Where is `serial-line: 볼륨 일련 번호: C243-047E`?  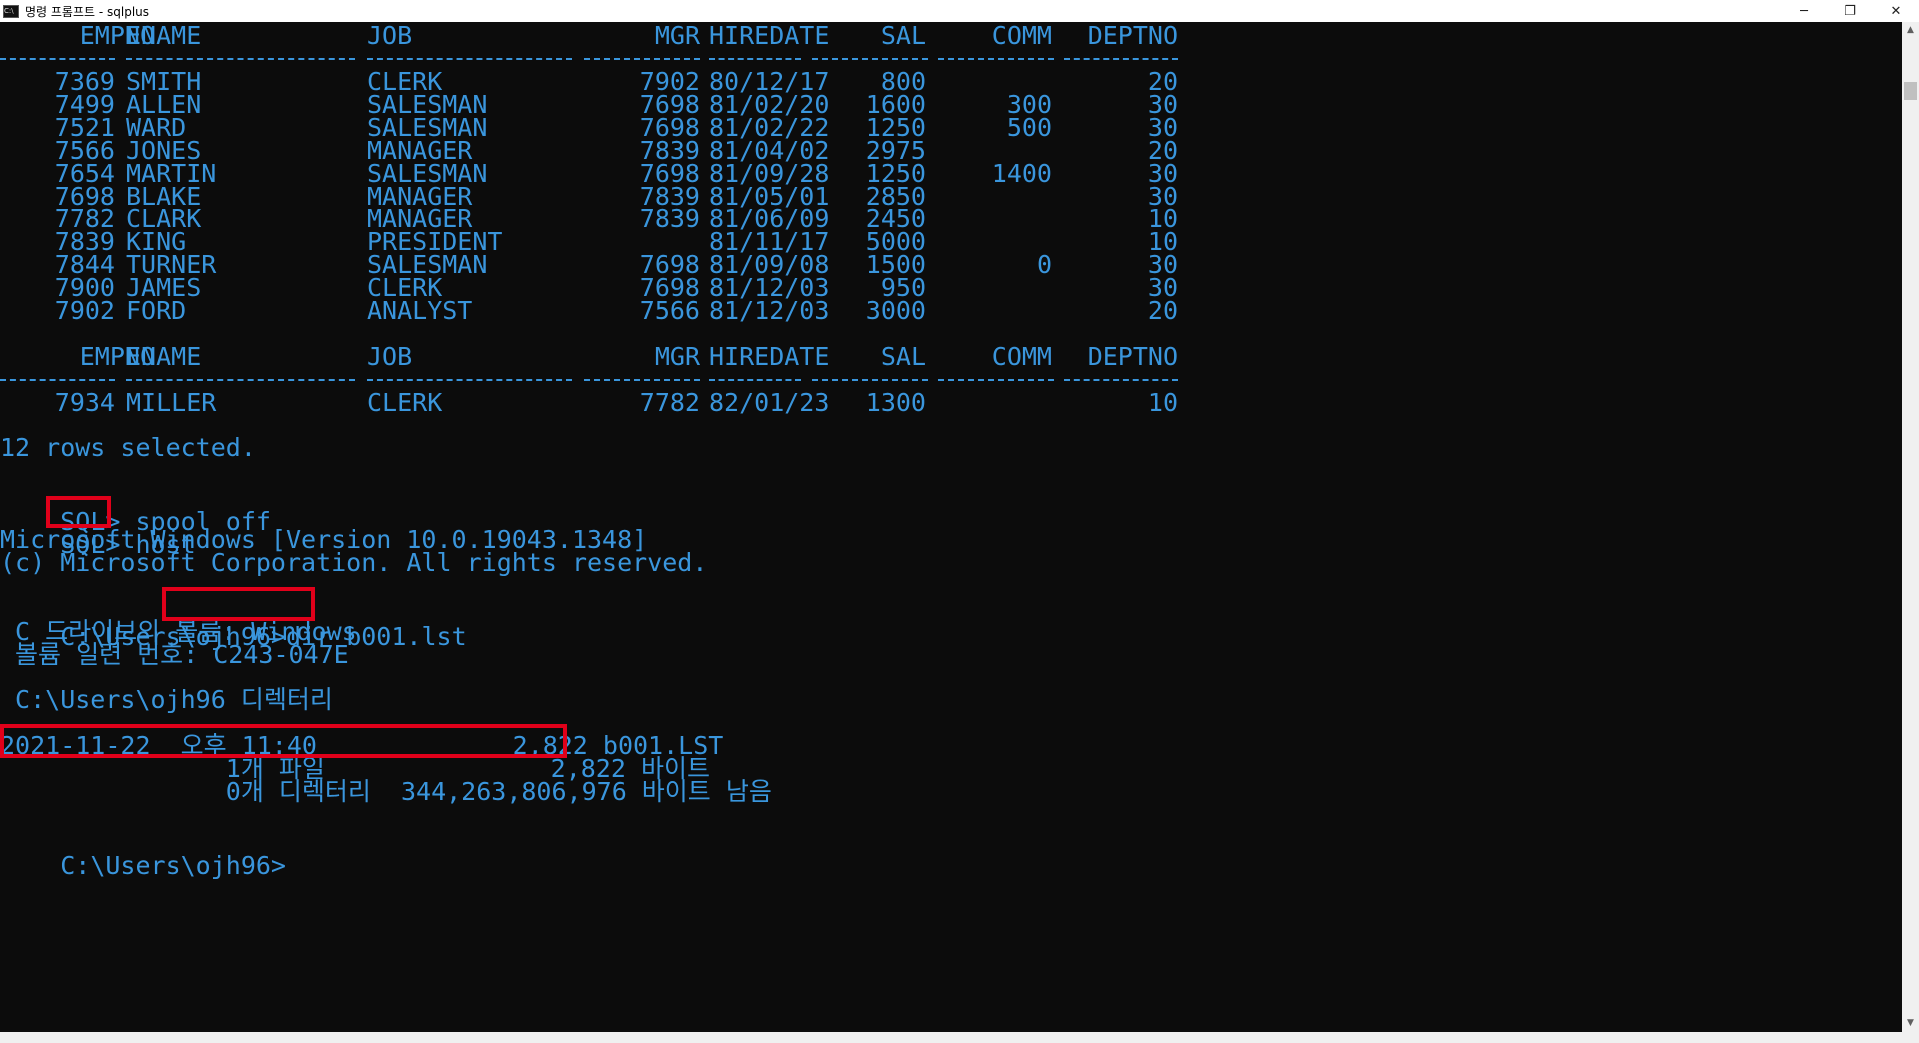 serial-line: 볼륨 일련 번호: C243-047E is located at coordinates (174, 654).